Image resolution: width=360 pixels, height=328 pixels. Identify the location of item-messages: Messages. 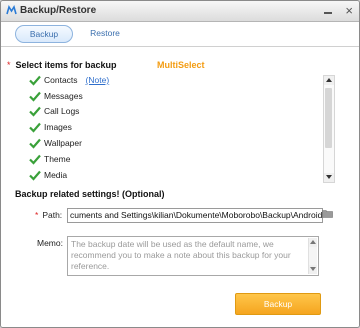
(56, 96).